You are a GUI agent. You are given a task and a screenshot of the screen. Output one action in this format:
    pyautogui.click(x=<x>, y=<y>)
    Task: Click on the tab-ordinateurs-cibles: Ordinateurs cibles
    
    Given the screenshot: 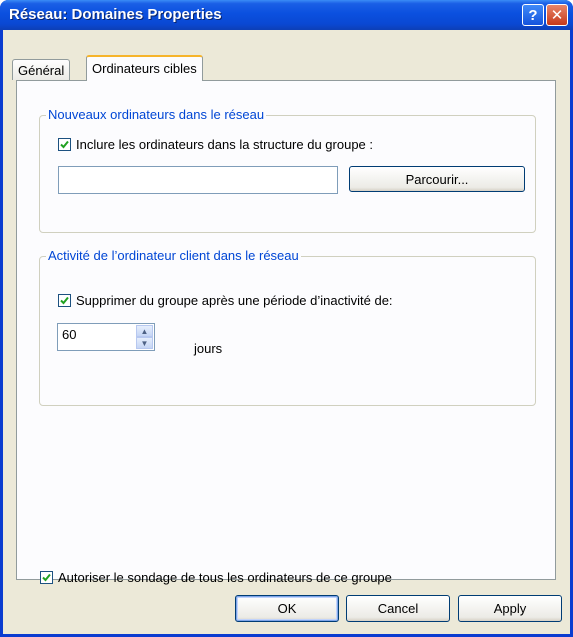 What is the action you would take?
    pyautogui.click(x=144, y=68)
    